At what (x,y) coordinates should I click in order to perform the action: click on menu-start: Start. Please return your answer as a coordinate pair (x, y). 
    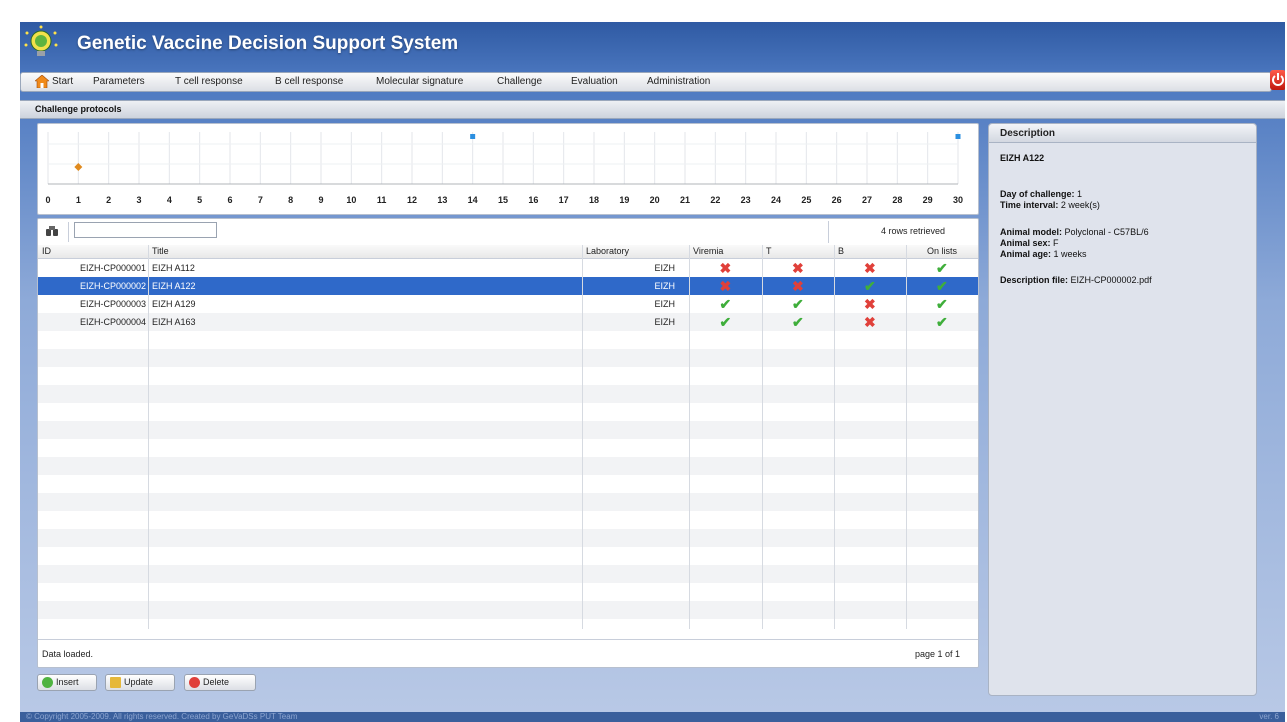
    Looking at the image, I should click on (62, 81).